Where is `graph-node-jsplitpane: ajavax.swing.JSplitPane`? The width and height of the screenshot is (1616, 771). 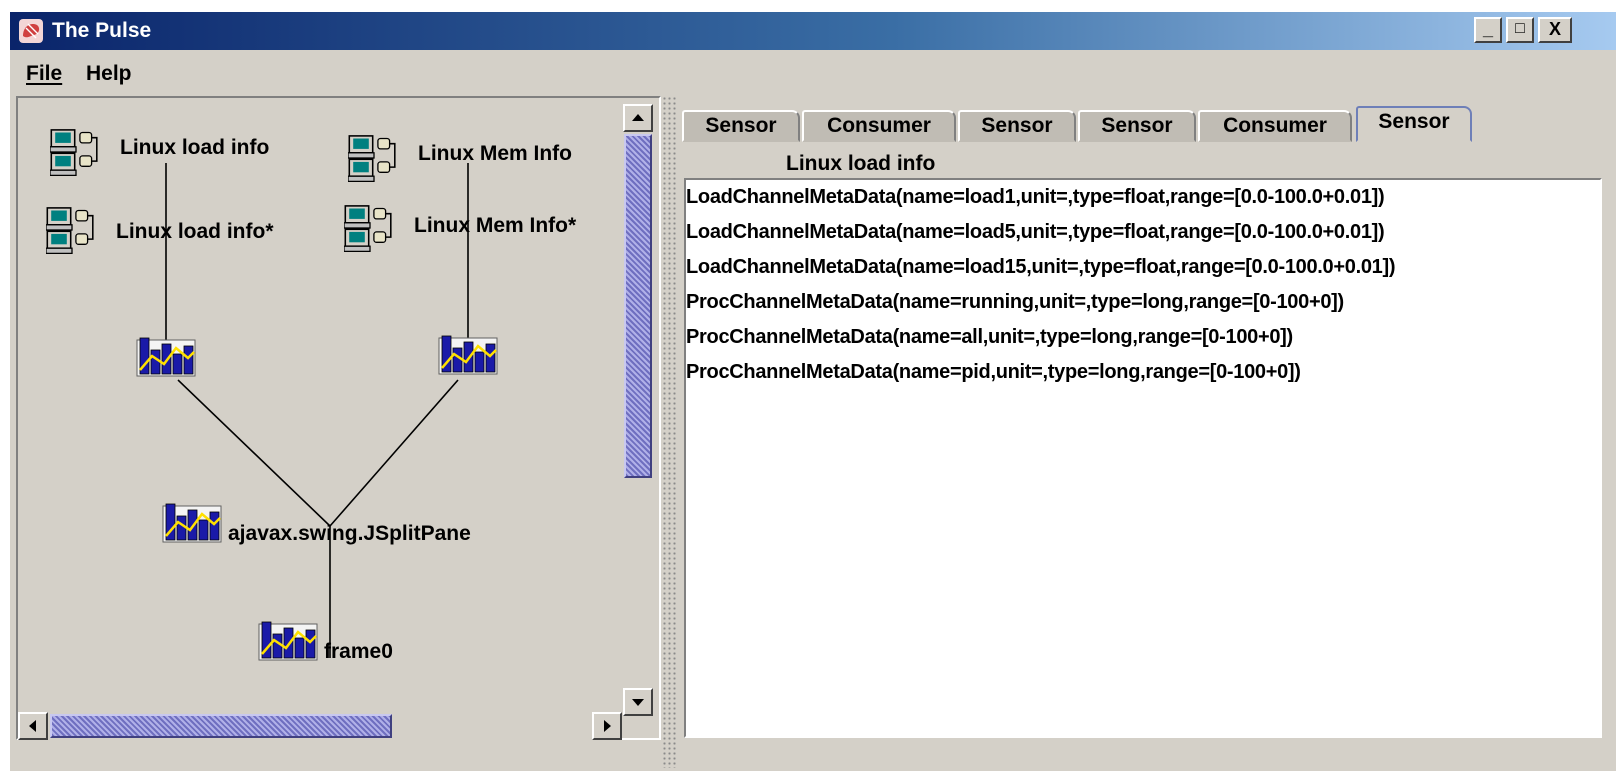 graph-node-jsplitpane: ajavax.swing.JSplitPane is located at coordinates (316, 525).